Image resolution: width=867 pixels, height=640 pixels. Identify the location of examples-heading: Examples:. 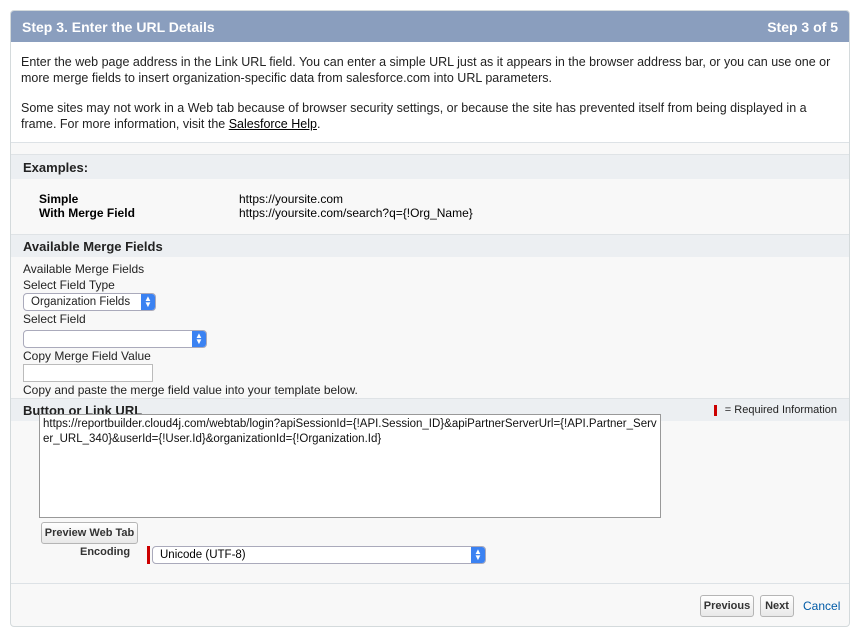
(56, 167).